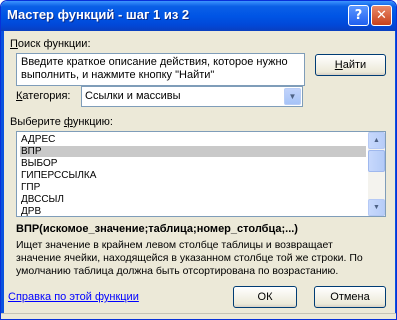  What do you see at coordinates (265, 297) in the screenshot?
I see `ok-button: ОК` at bounding box center [265, 297].